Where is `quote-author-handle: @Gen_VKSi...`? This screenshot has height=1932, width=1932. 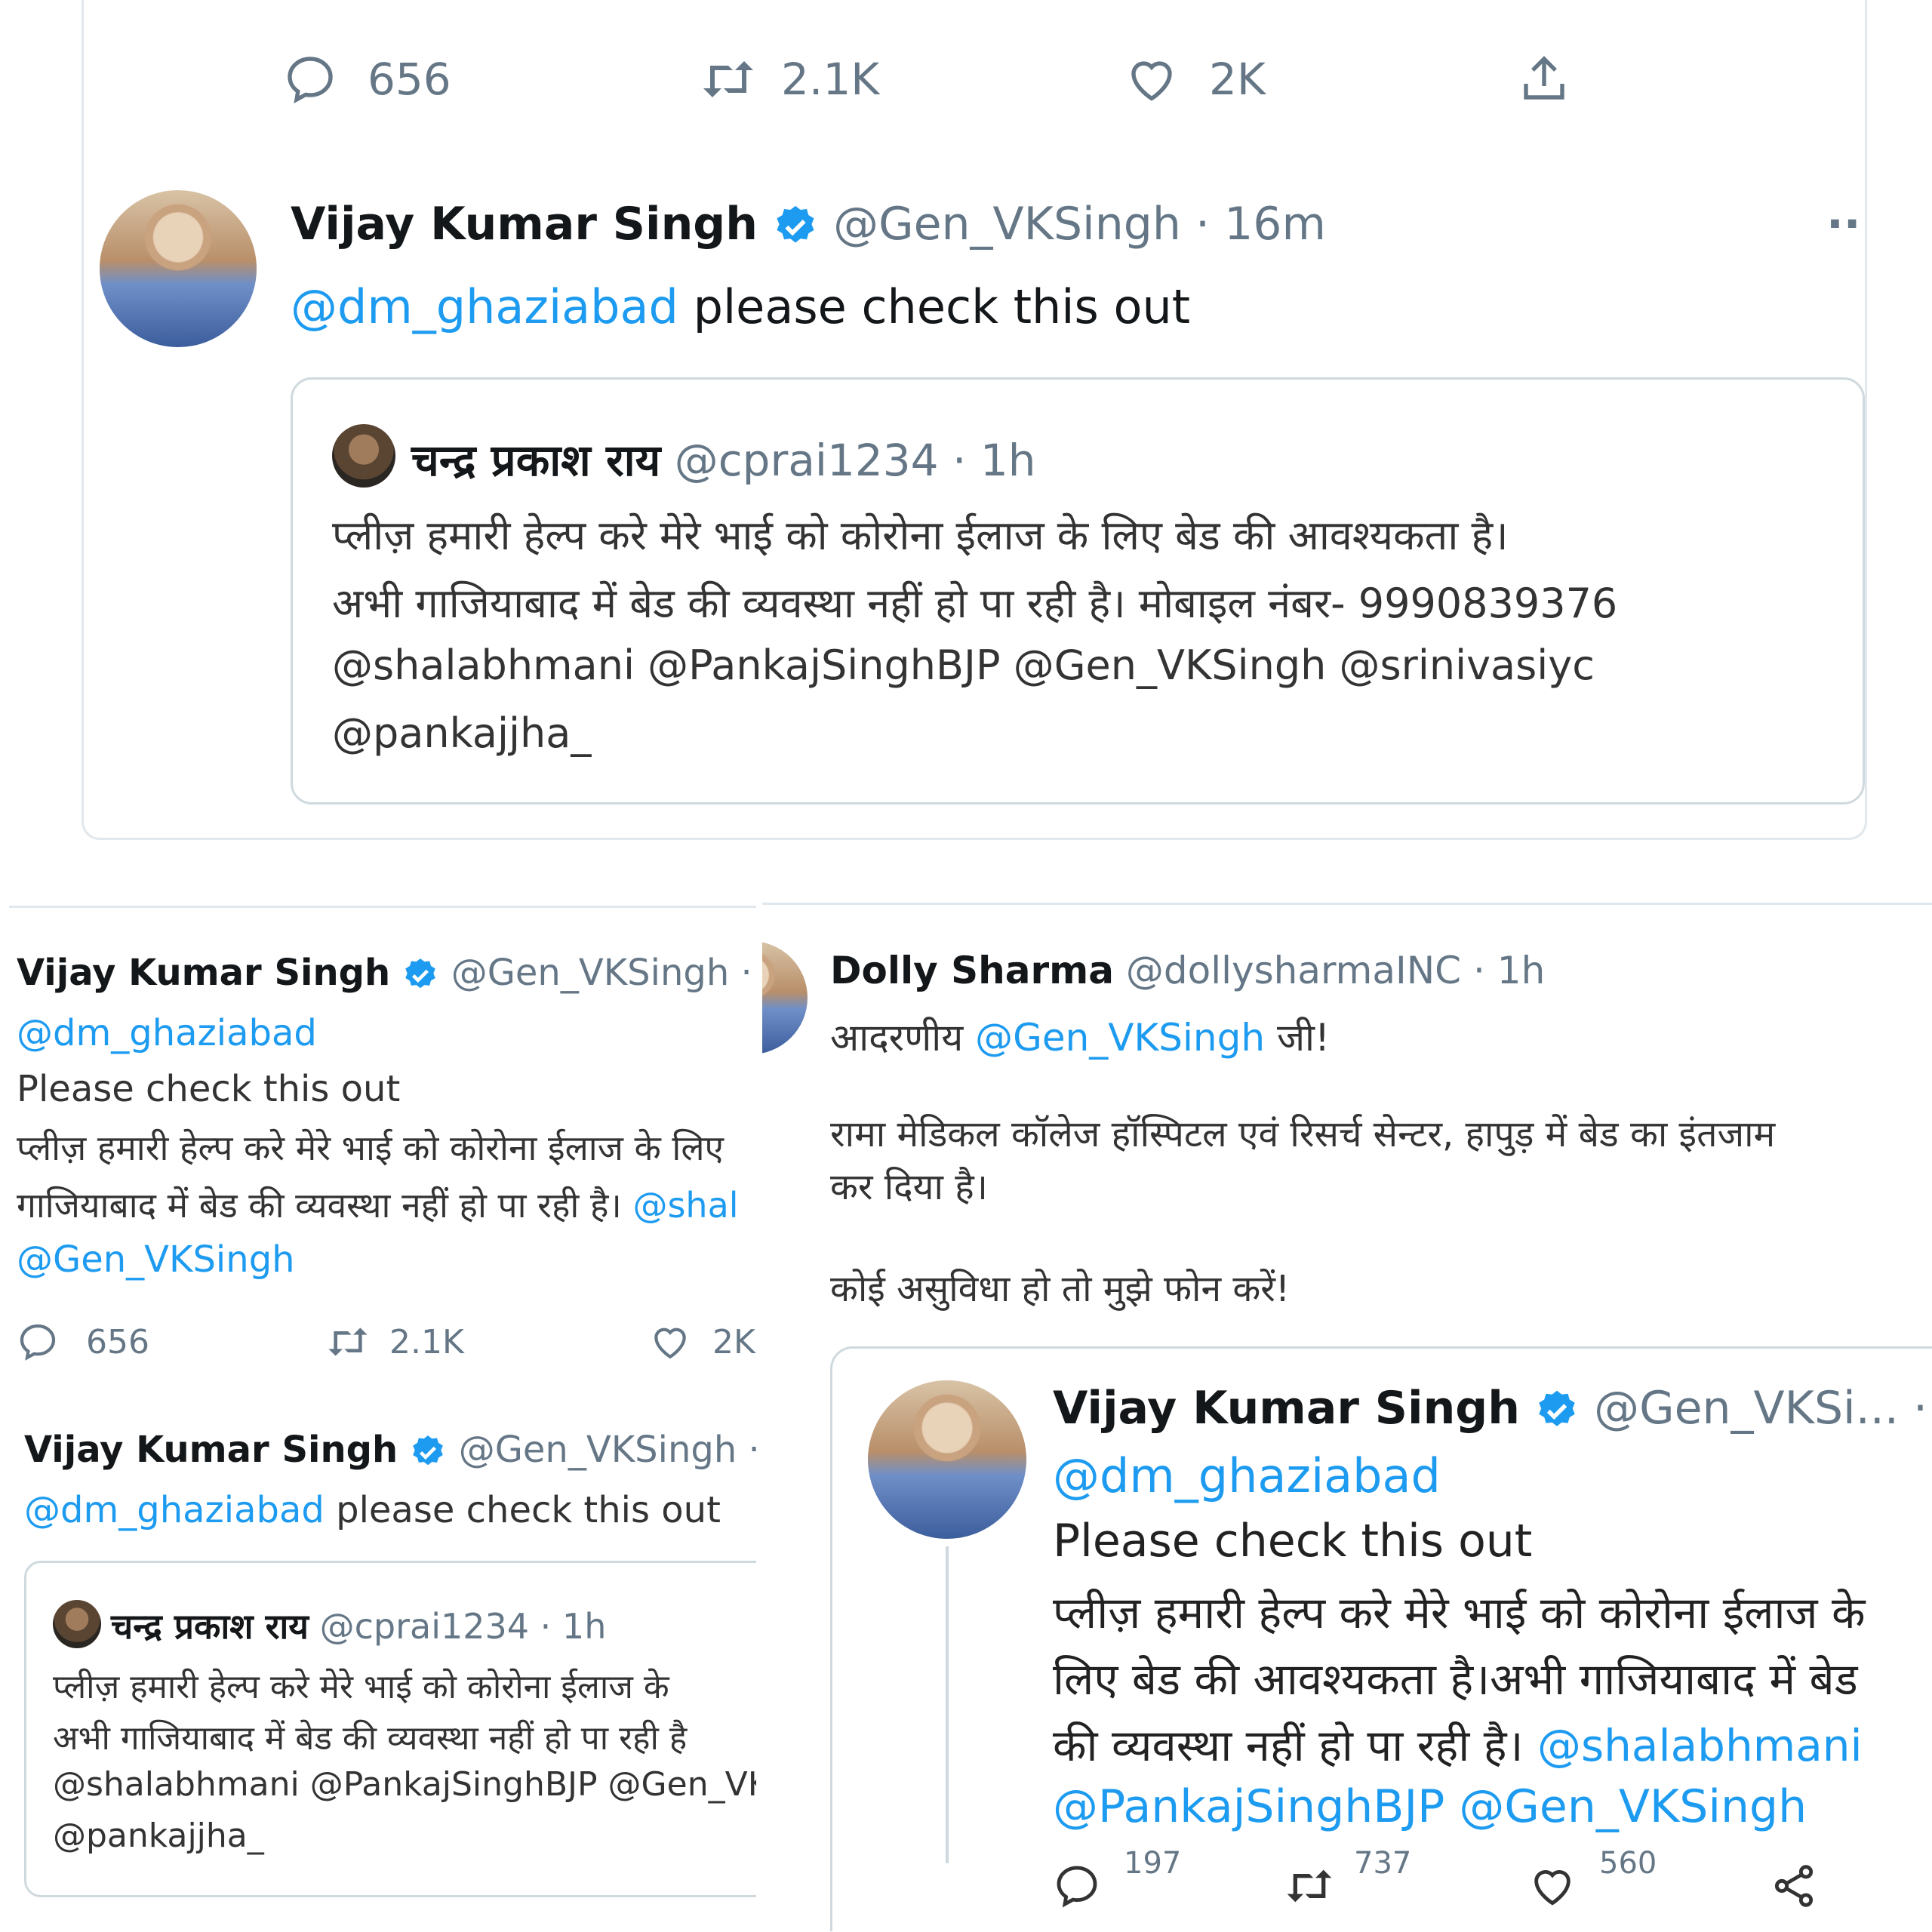
quote-author-handle: @Gen_VKSi... is located at coordinates (1746, 1408).